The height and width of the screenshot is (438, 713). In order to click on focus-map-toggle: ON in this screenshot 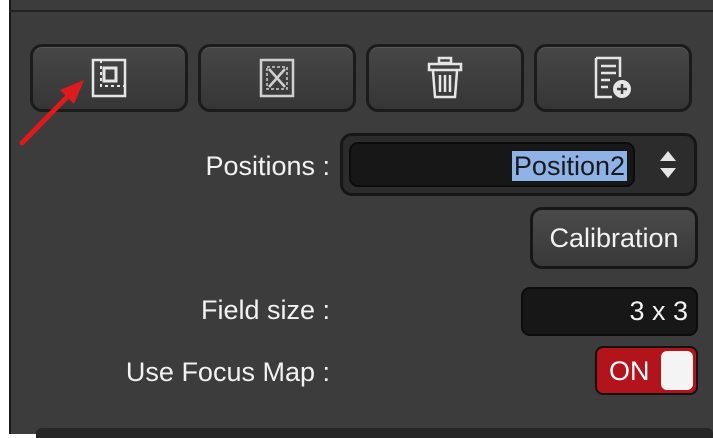, I will do `click(646, 370)`.